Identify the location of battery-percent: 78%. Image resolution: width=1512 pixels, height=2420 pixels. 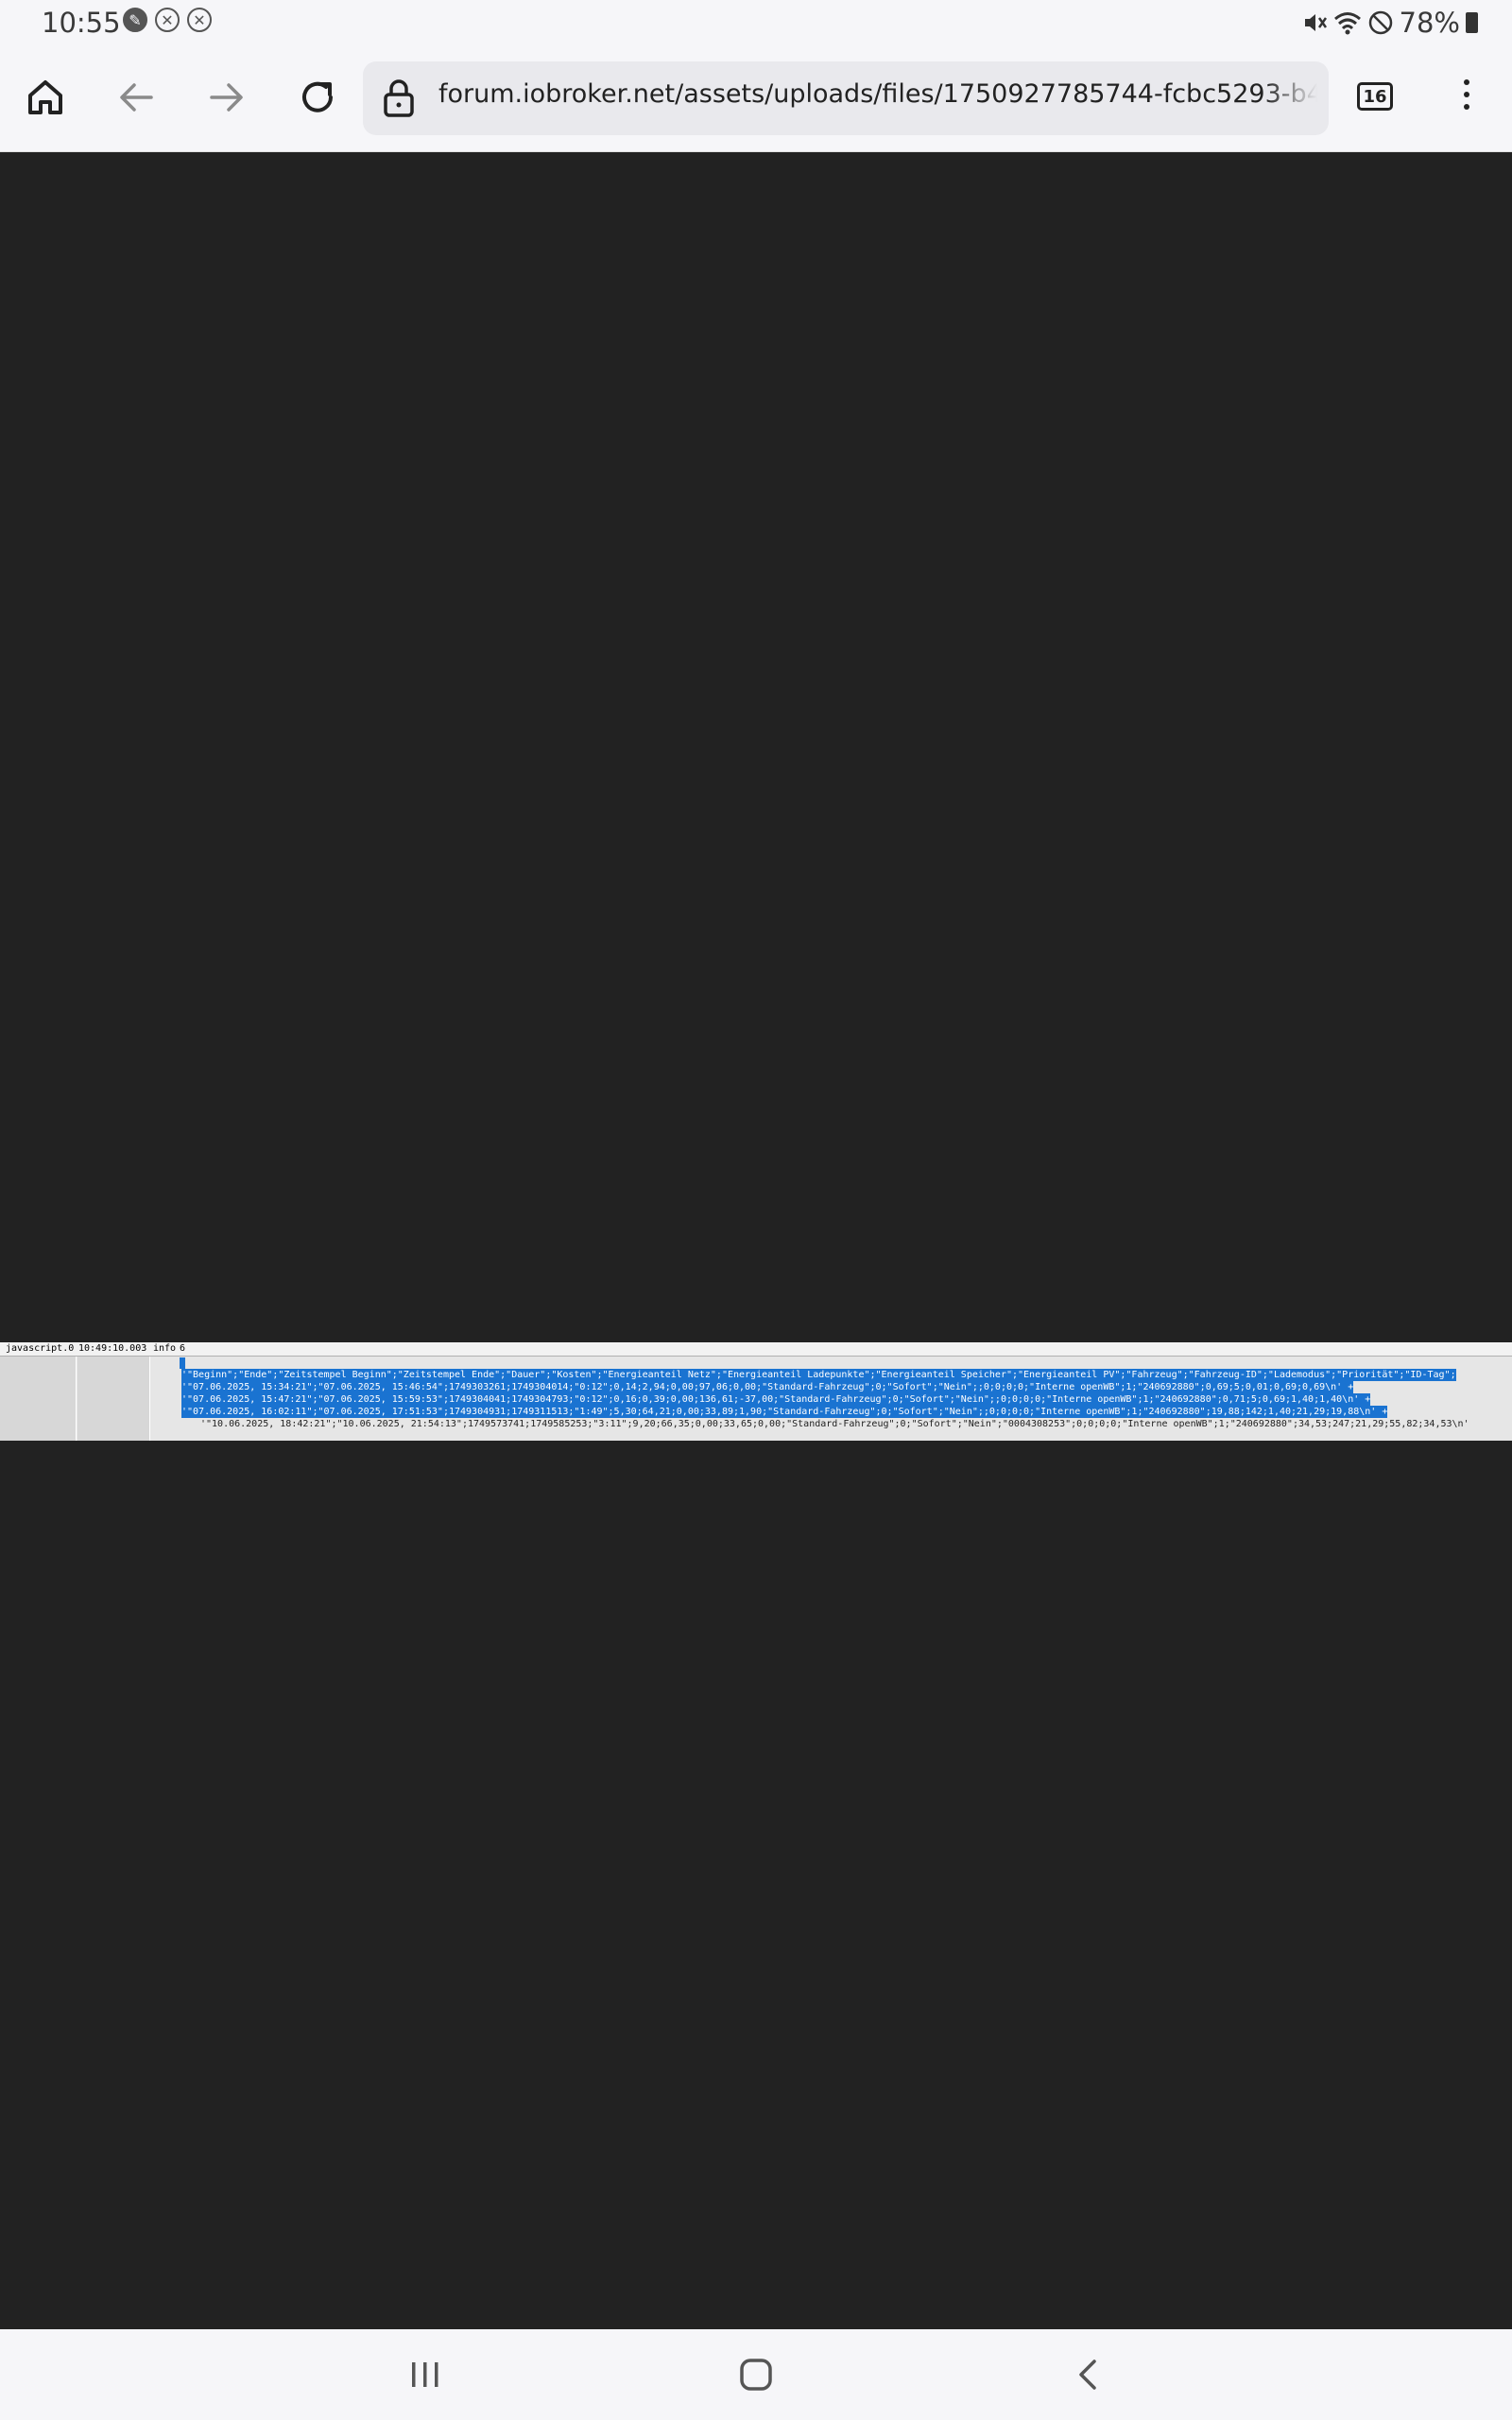
(1429, 23).